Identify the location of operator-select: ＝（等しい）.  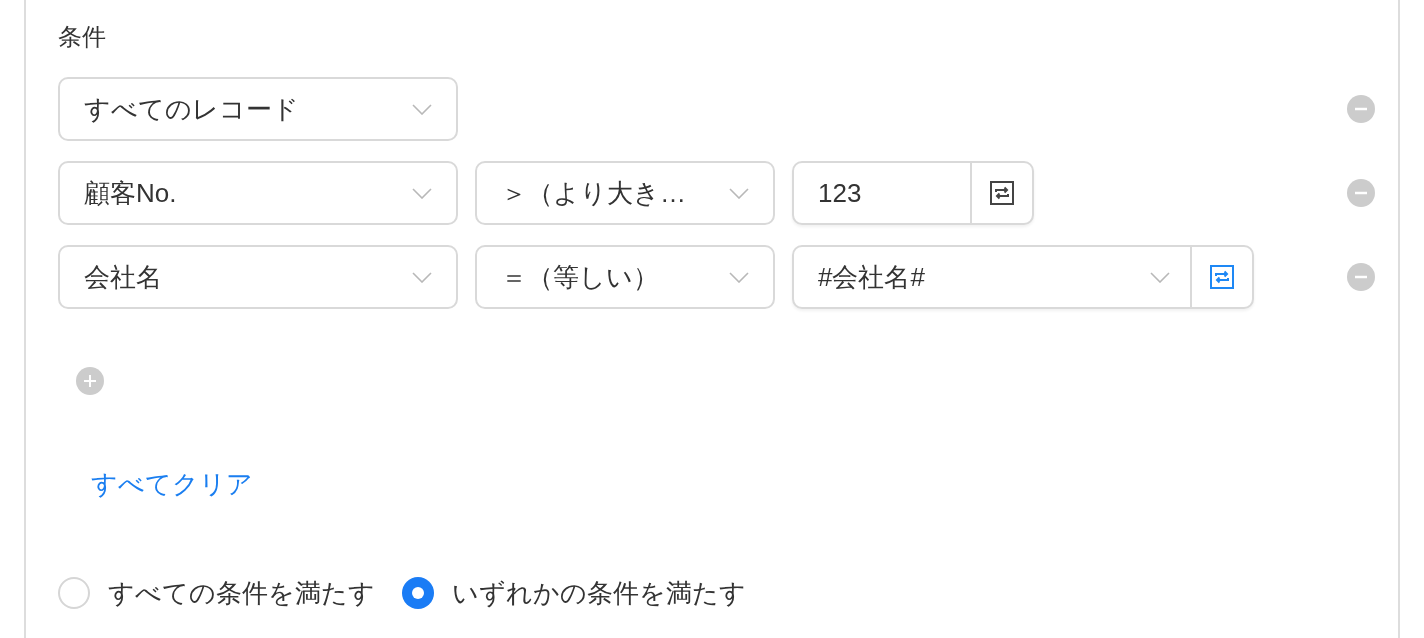
(625, 277).